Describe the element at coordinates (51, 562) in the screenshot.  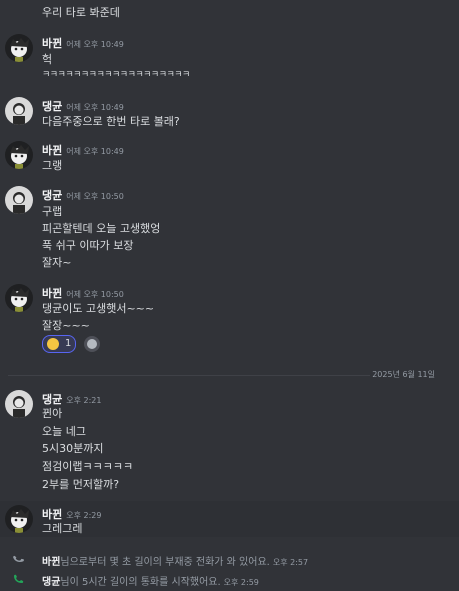
I see `caller-name: 바뀐` at that location.